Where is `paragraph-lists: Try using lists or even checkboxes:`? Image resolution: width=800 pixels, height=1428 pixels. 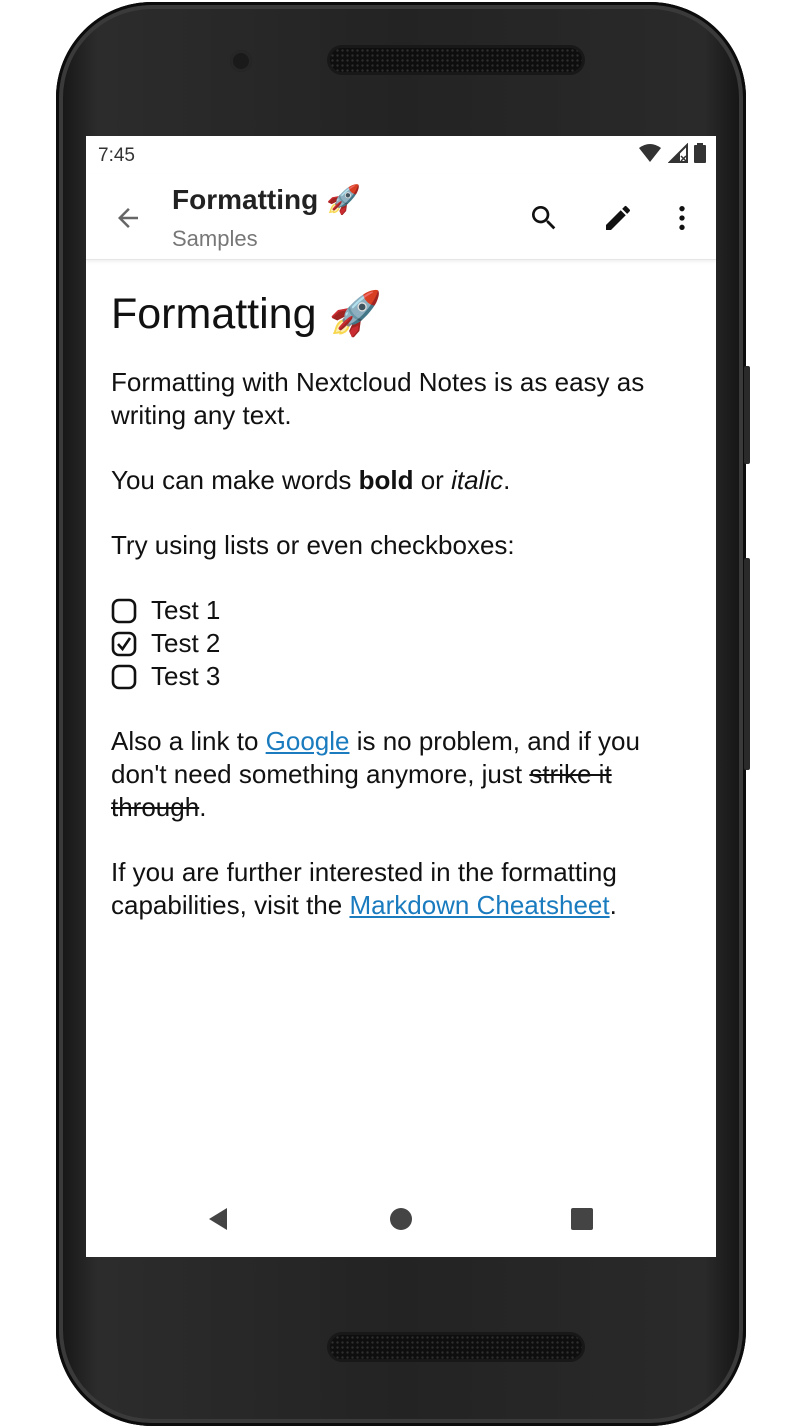
paragraph-lists: Try using lists or even checkboxes: is located at coordinates (313, 545).